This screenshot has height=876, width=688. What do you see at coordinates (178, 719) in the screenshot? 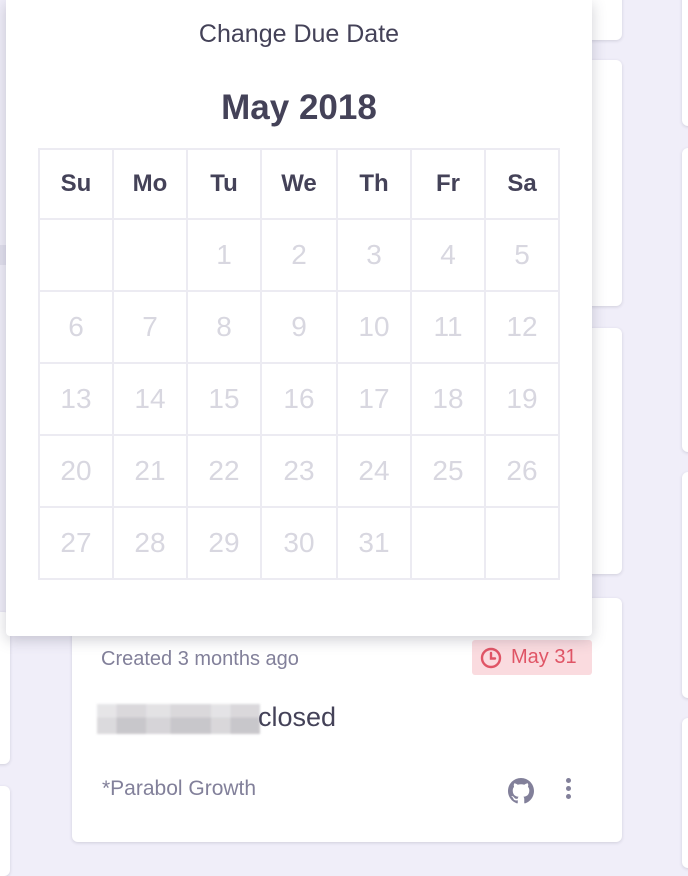
I see `redacted-text` at bounding box center [178, 719].